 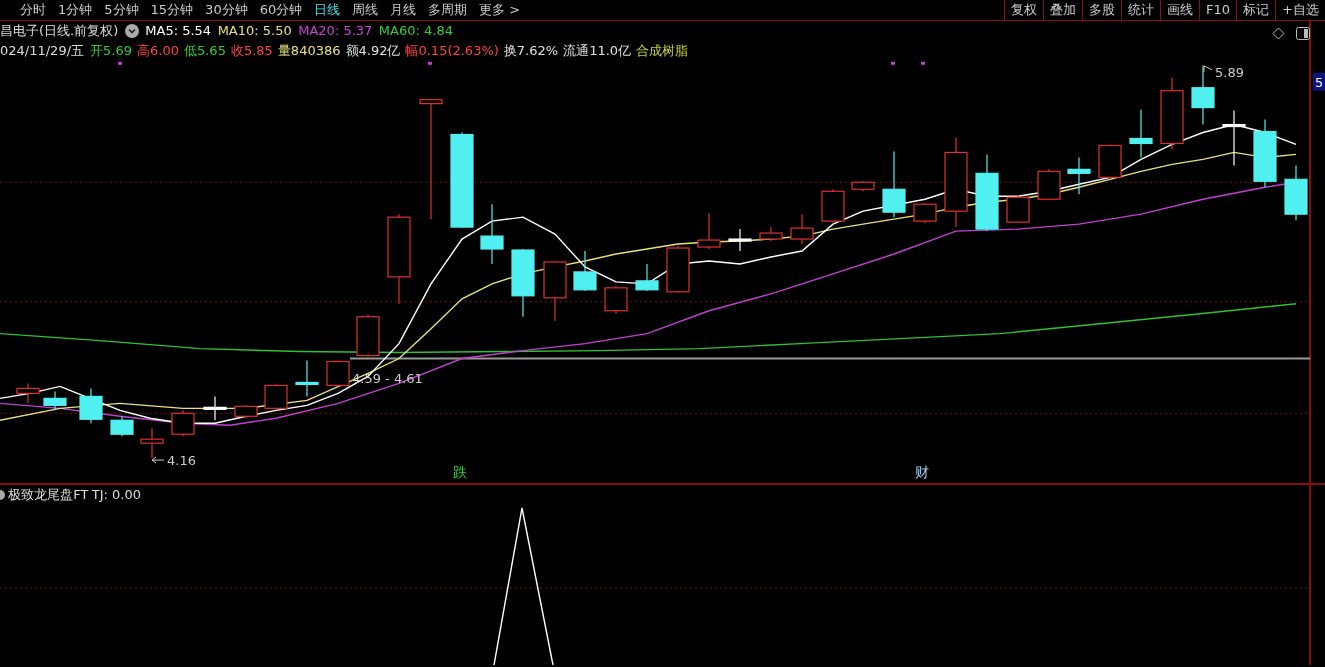 What do you see at coordinates (254, 31) in the screenshot?
I see `ma-value: MA10: 5.50` at bounding box center [254, 31].